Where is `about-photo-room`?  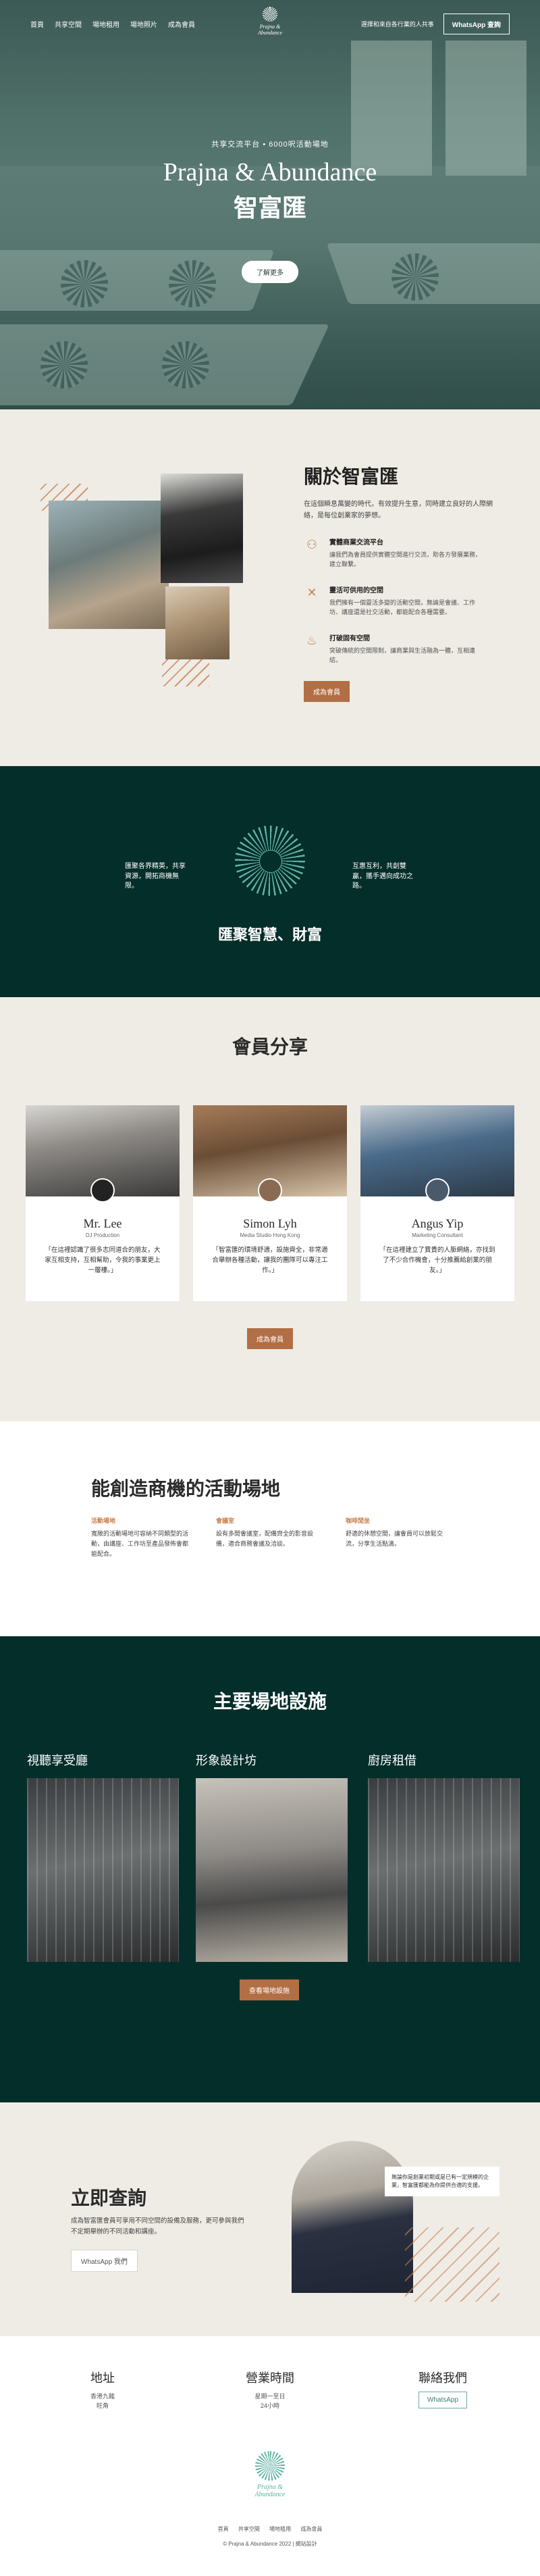
about-photo-room is located at coordinates (197, 622).